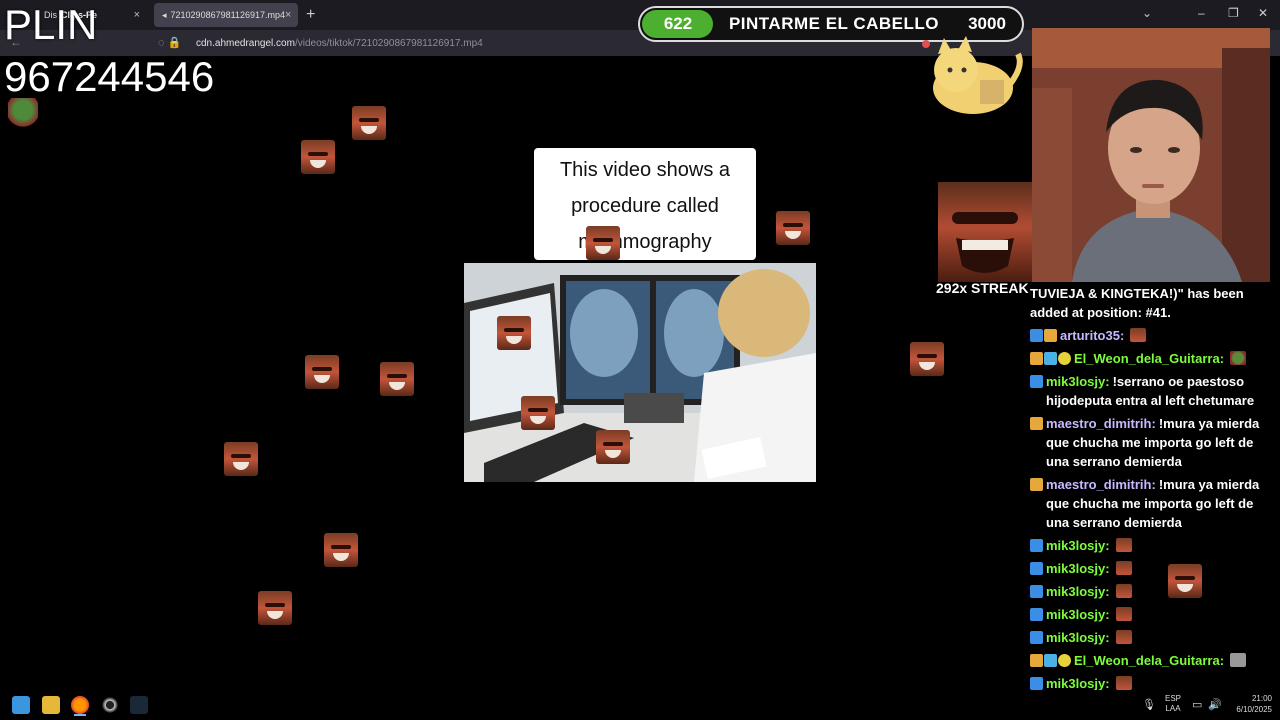  I want to click on webcam-scene, so click(1151, 155).